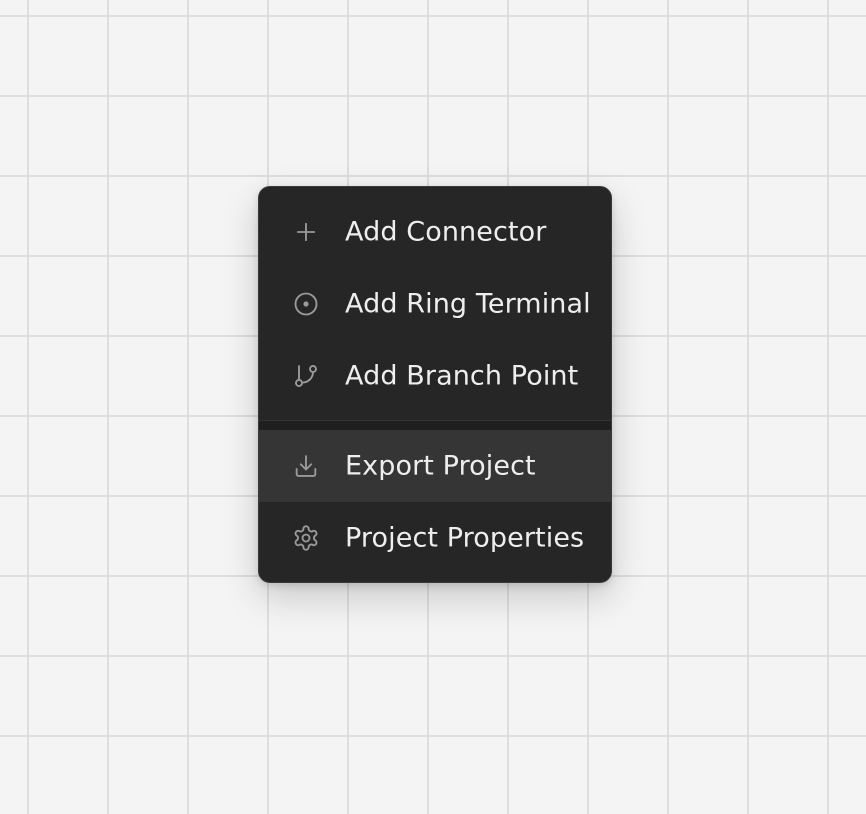 The image size is (866, 814). I want to click on git-branch-icon, so click(306, 376).